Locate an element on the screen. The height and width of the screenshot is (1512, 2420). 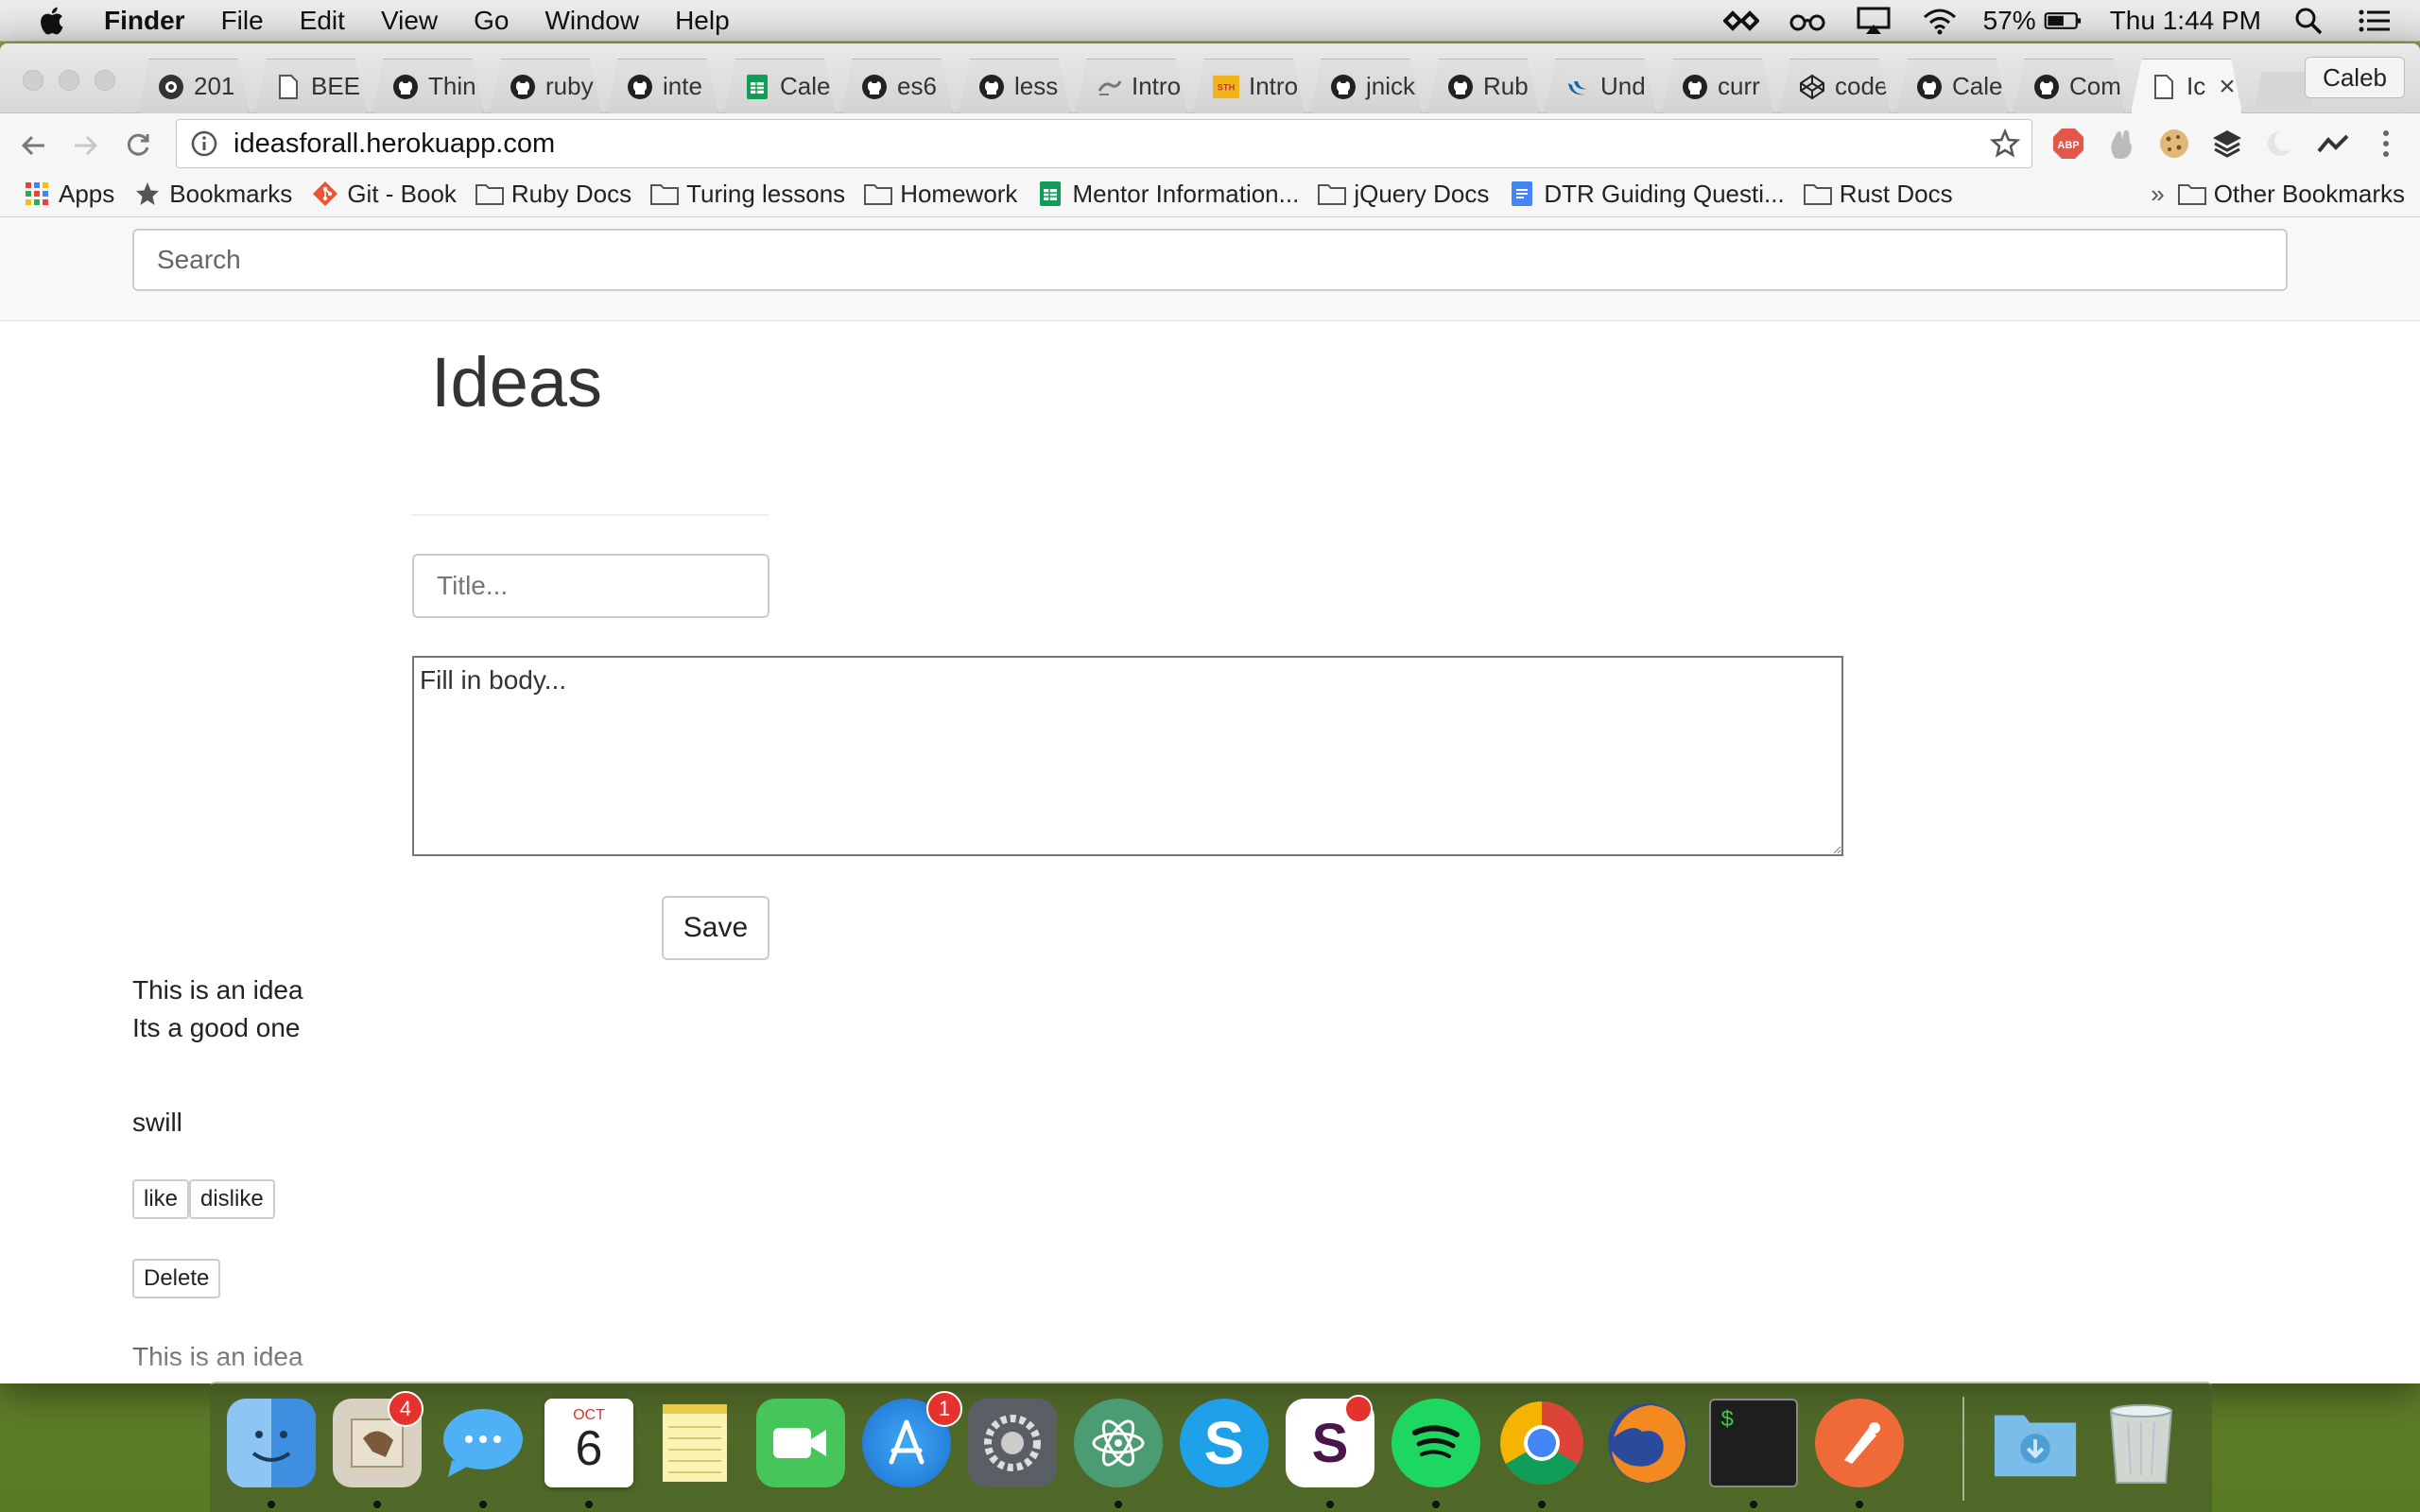
idea-body-input is located at coordinates (1127, 756).